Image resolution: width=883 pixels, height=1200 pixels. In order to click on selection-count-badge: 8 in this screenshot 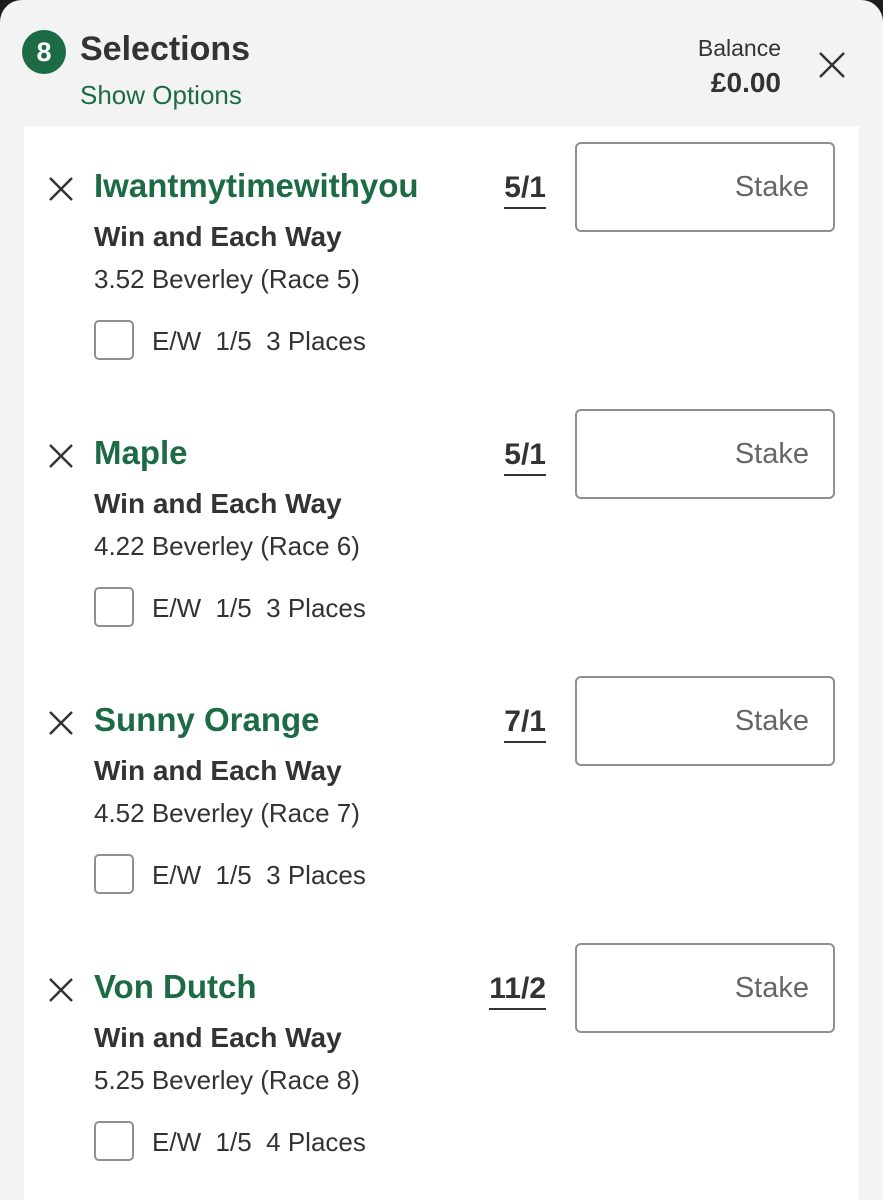, I will do `click(44, 52)`.